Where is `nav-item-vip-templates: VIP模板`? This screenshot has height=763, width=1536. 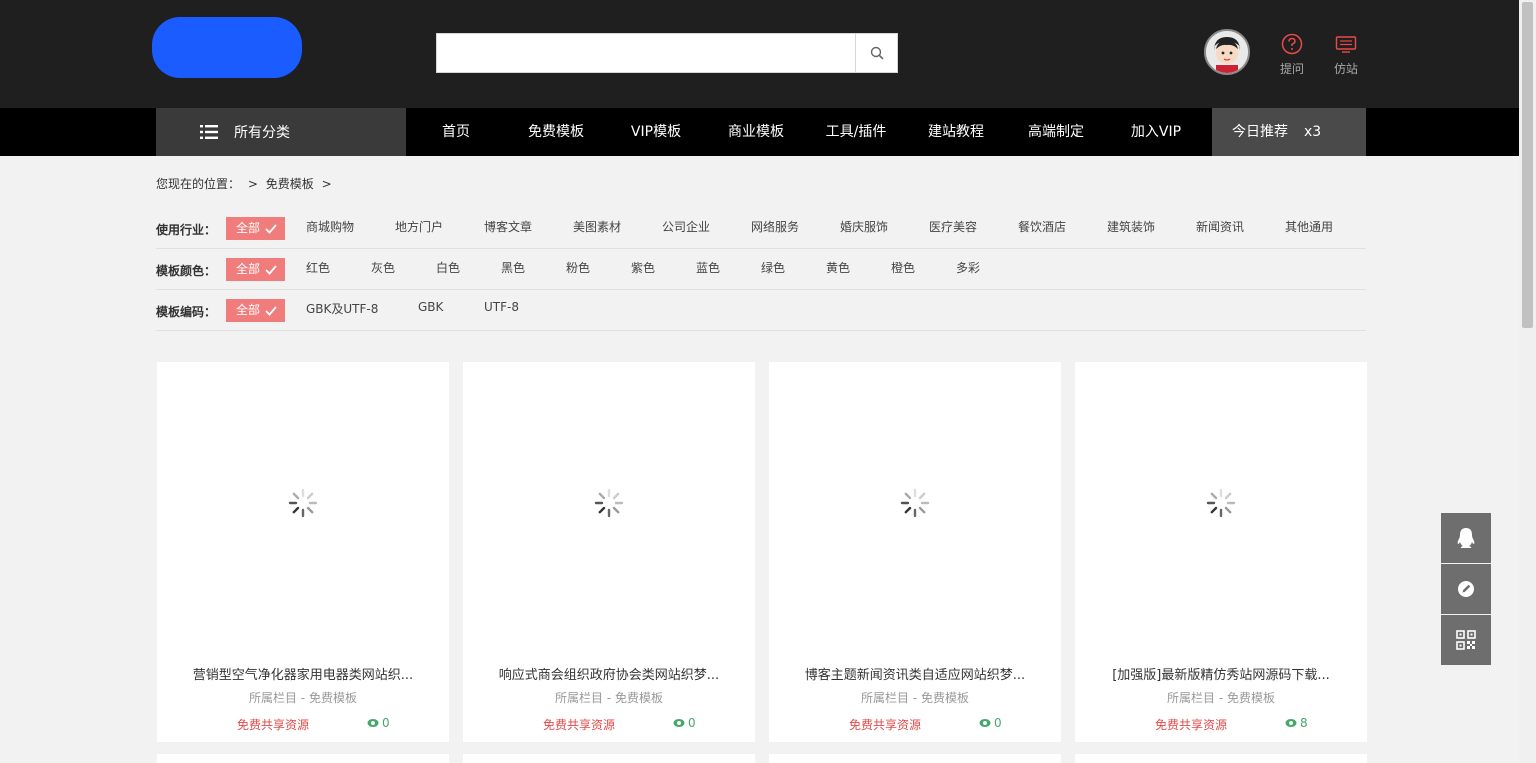
nav-item-vip-templates: VIP模板 is located at coordinates (656, 132).